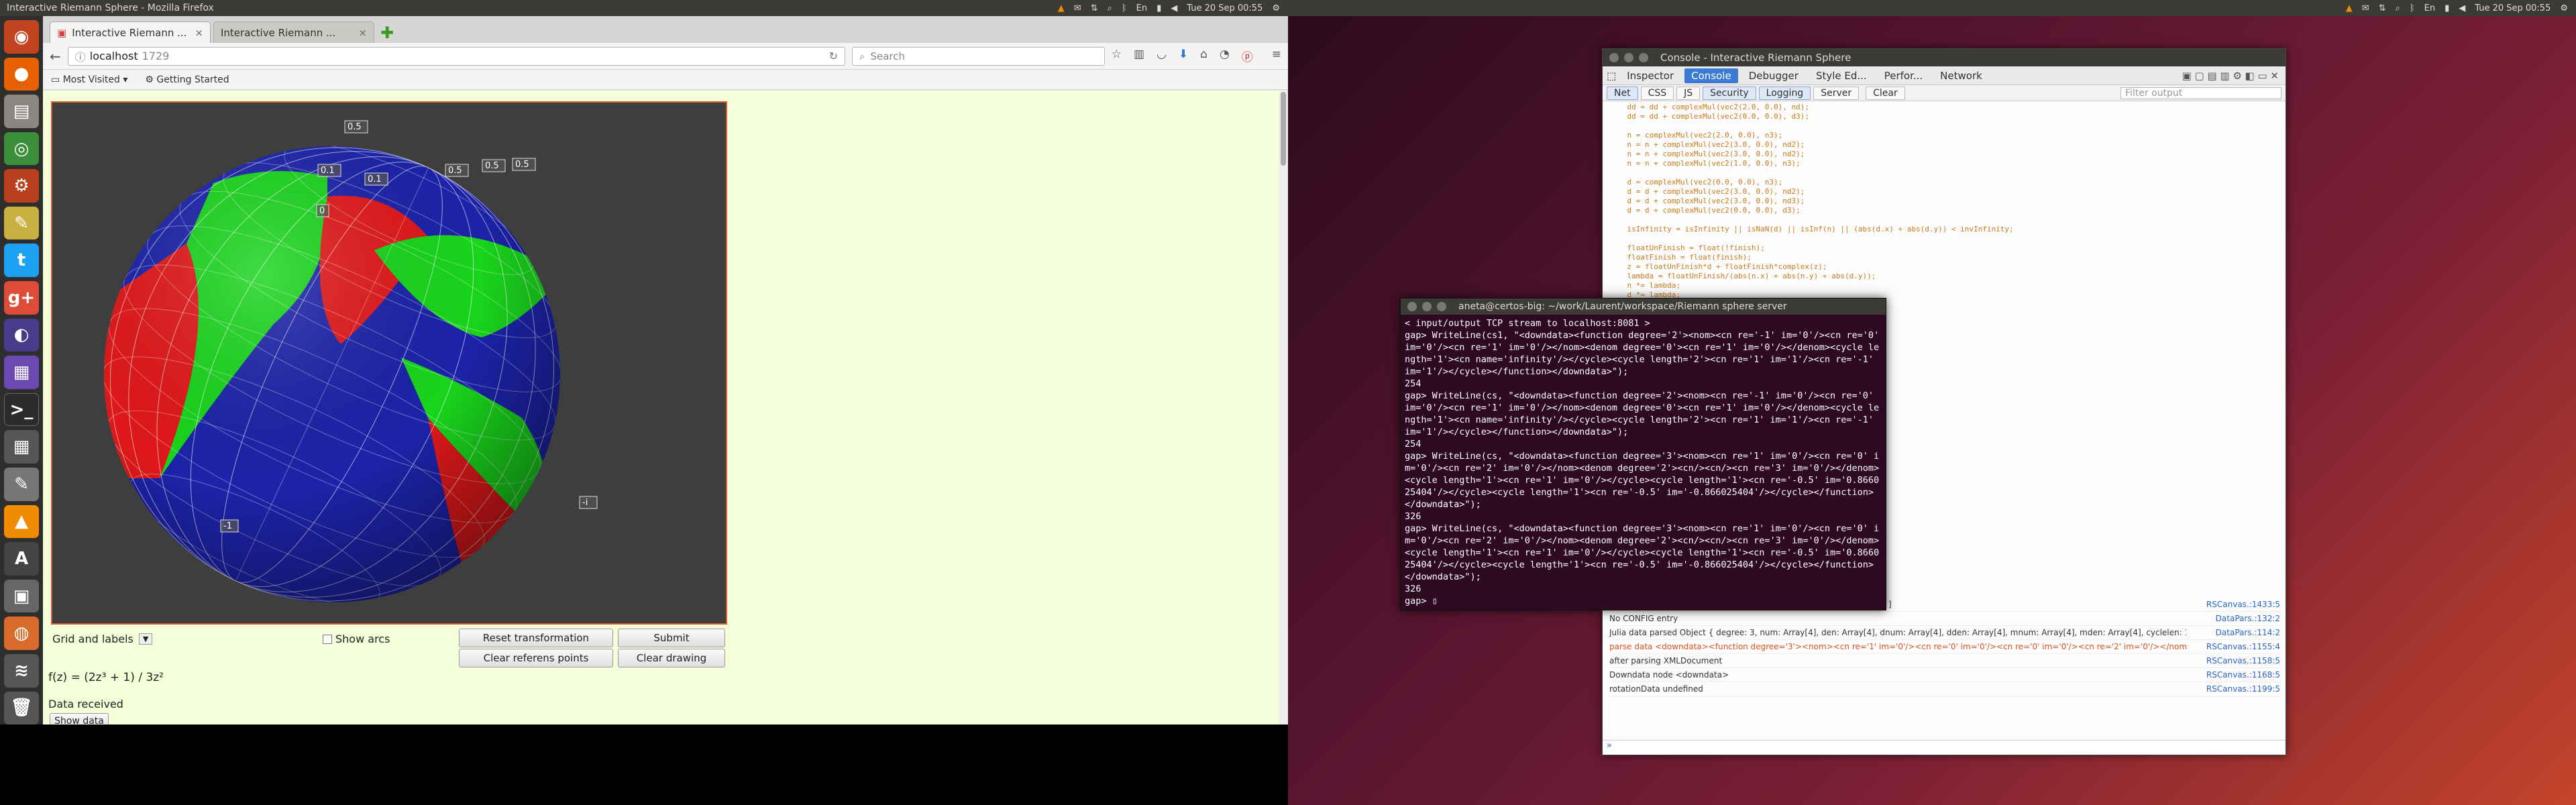 The image size is (2576, 805). What do you see at coordinates (21, 148) in the screenshot?
I see `chrome-icon: ◎` at bounding box center [21, 148].